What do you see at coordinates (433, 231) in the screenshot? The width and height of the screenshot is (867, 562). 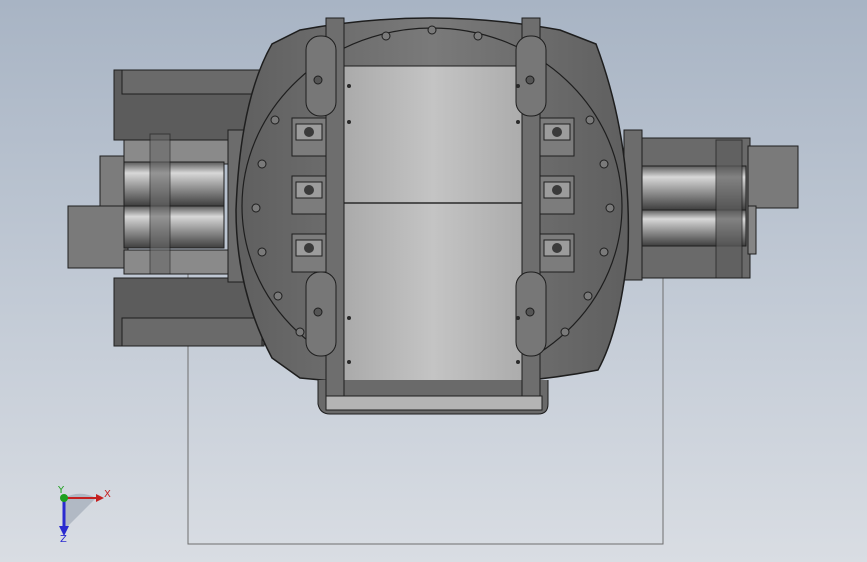 I see `center-plate` at bounding box center [433, 231].